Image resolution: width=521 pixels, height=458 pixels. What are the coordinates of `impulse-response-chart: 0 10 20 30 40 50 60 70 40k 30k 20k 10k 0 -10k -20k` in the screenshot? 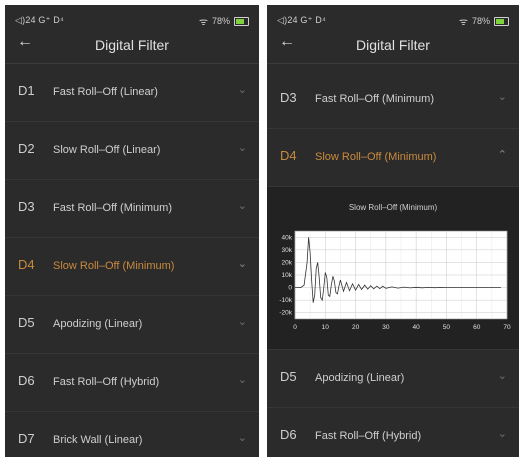 It's located at (395, 280).